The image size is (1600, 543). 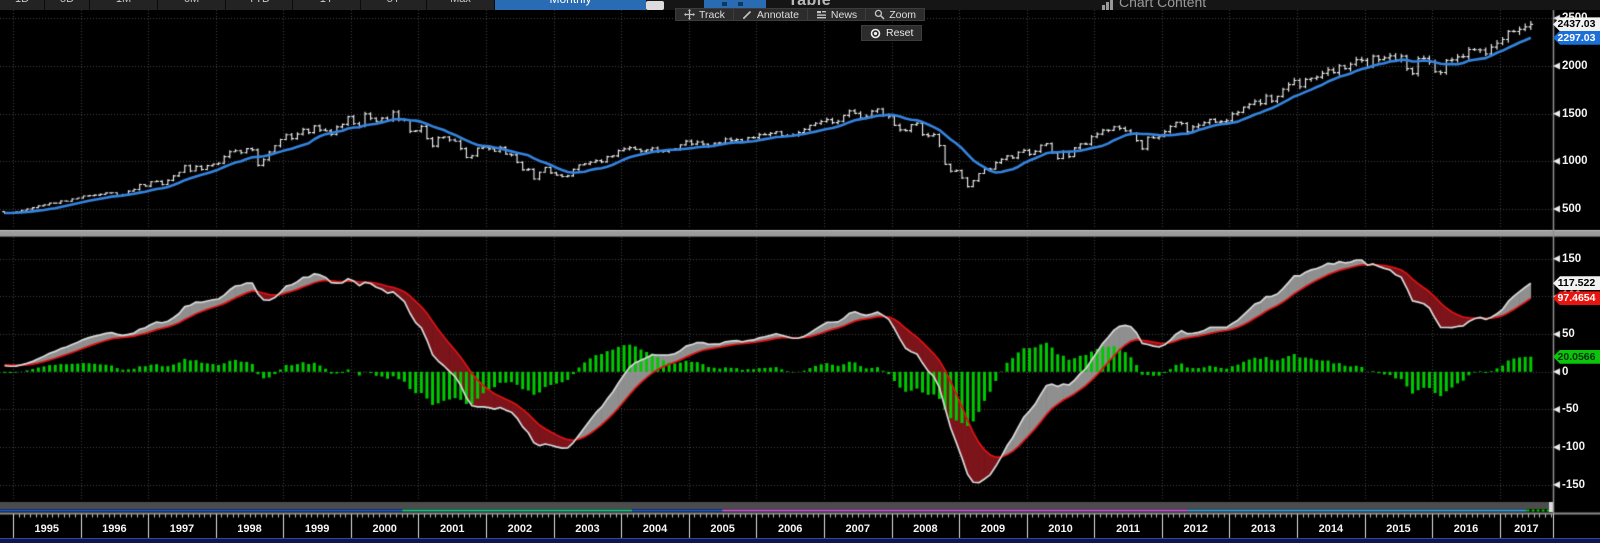 What do you see at coordinates (67, 5) in the screenshot?
I see `timeframe-button-5d: 5D` at bounding box center [67, 5].